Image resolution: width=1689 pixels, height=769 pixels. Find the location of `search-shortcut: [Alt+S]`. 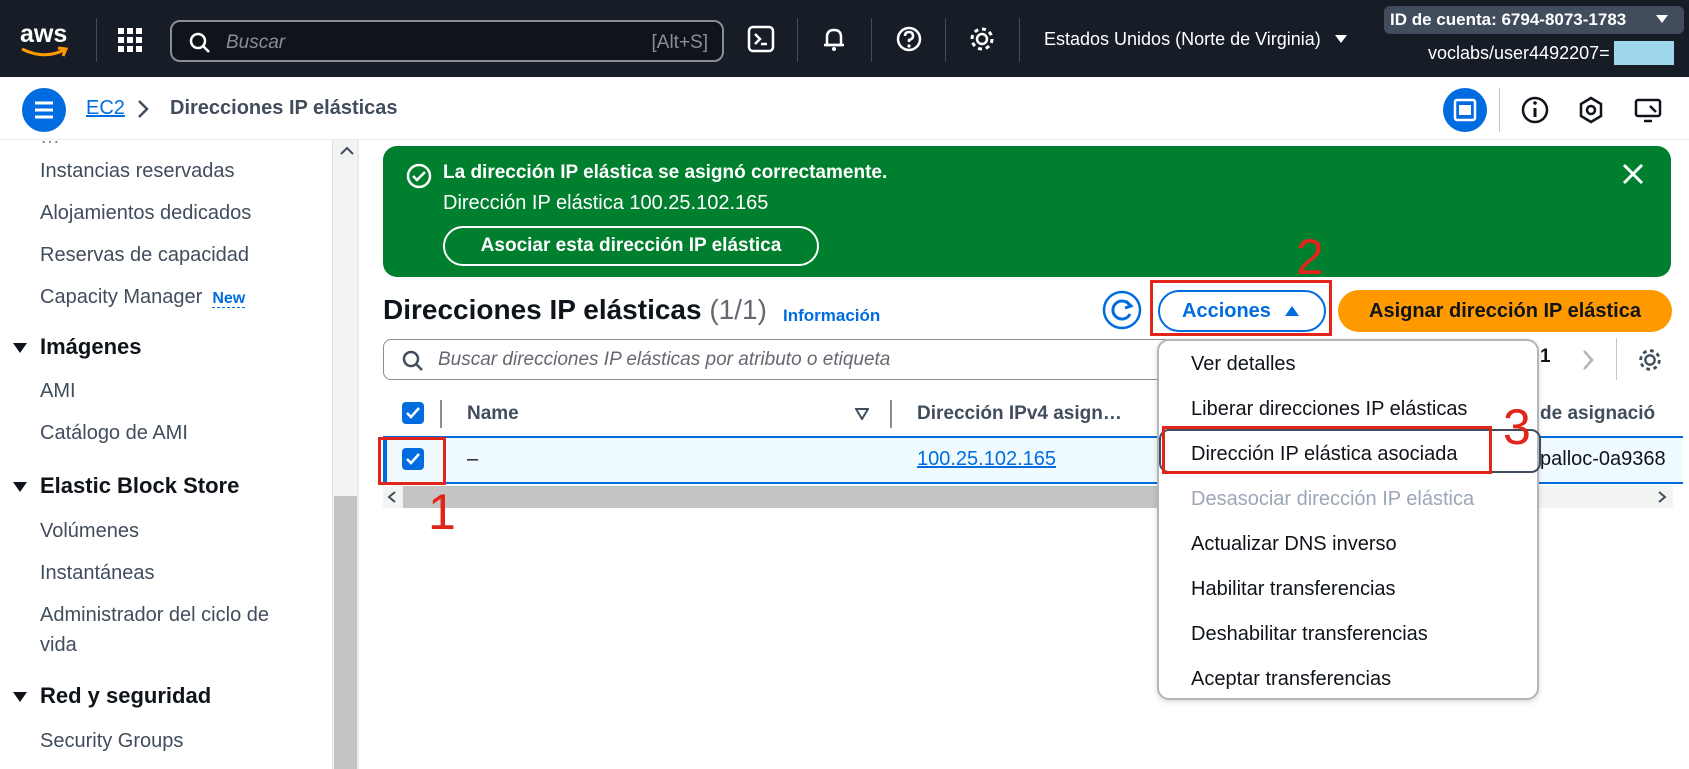

search-shortcut: [Alt+S] is located at coordinates (680, 42).